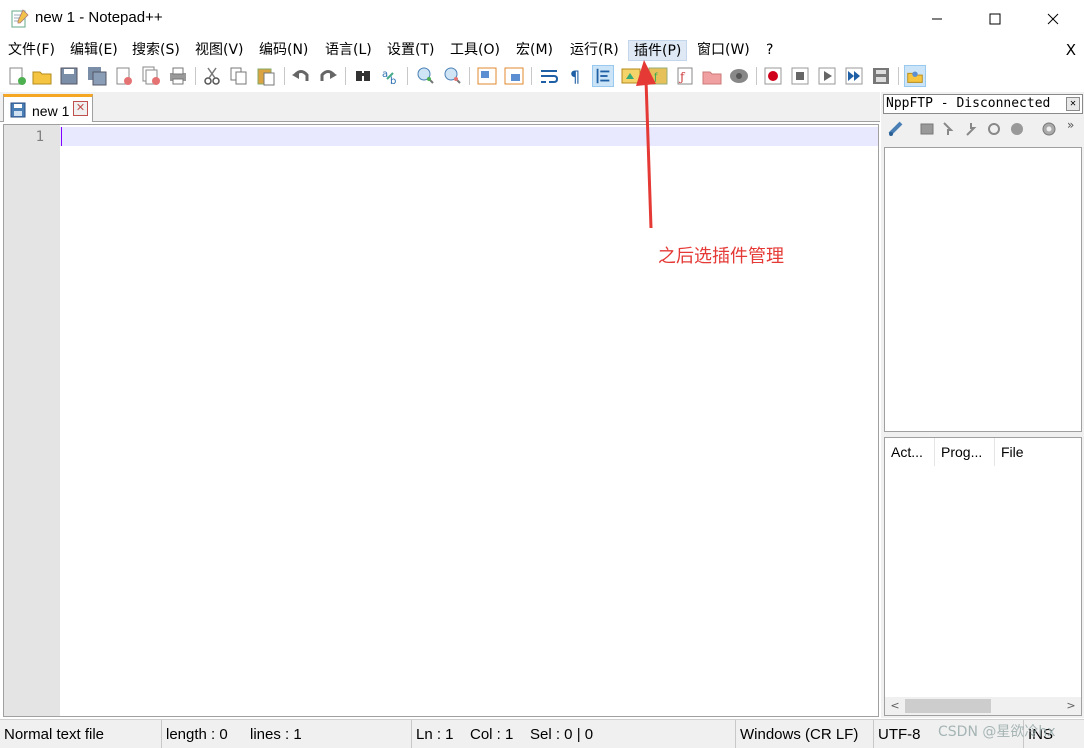 This screenshot has height=748, width=1084. Describe the element at coordinates (32, 420) in the screenshot. I see `line-number-gutter: 1` at that location.